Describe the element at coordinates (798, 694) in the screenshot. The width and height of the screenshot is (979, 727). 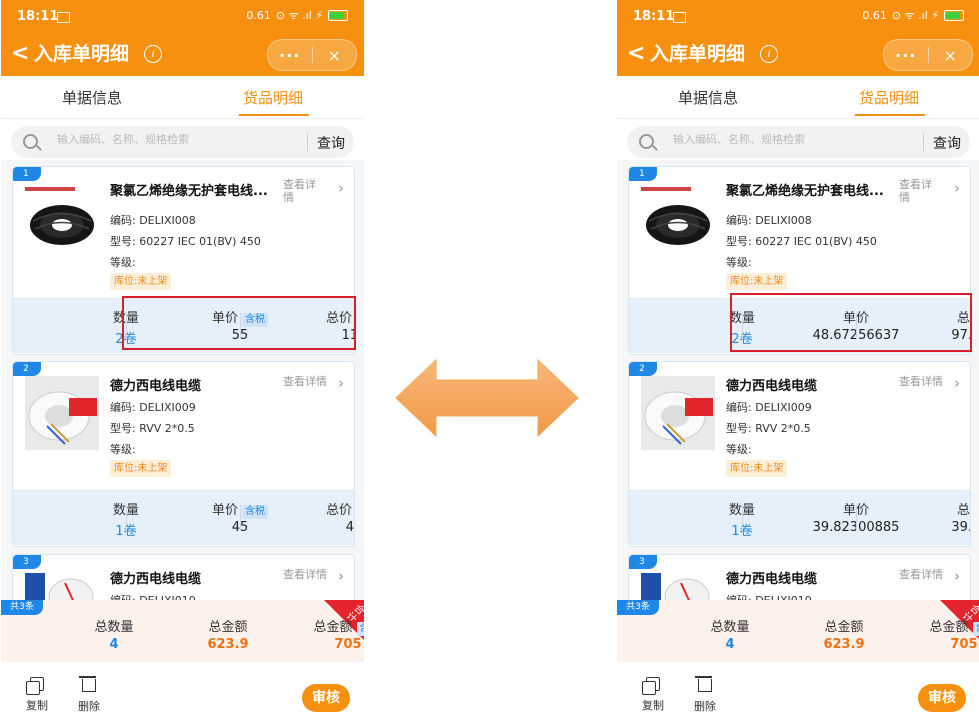
I see `bottom-toolbar: 复制 删除 审核` at that location.